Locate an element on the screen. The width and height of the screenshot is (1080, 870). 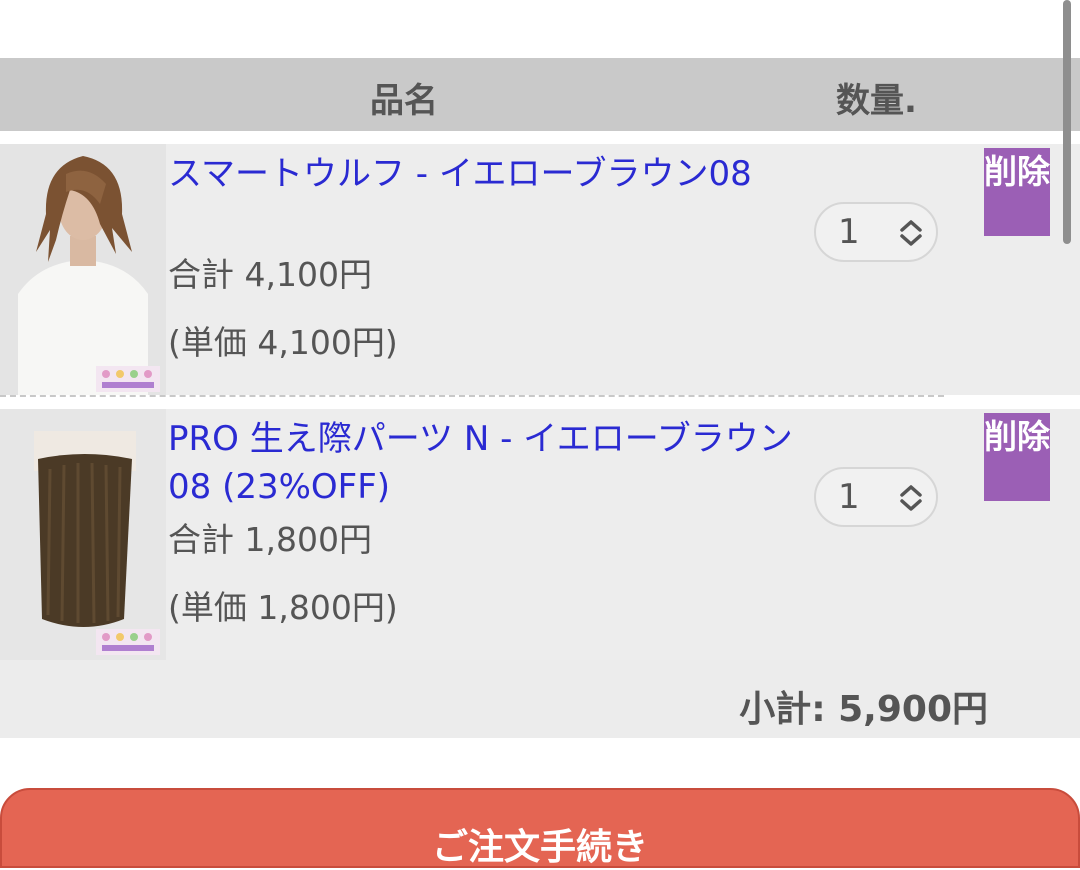
scrollbar is located at coordinates (1067, 122).